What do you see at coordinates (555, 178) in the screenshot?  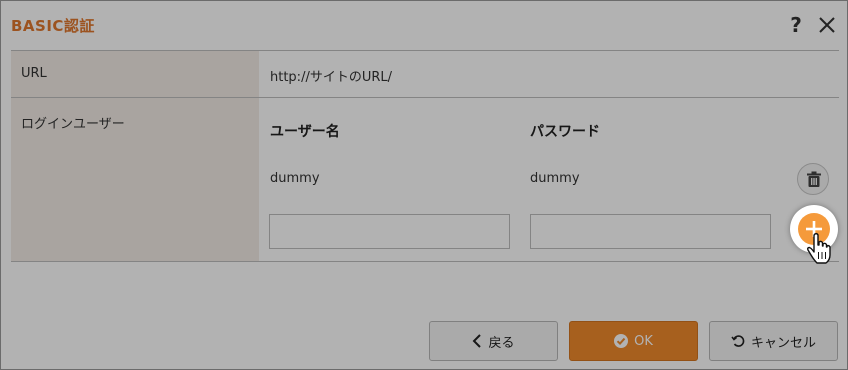 I see `user-row-password: dummy` at bounding box center [555, 178].